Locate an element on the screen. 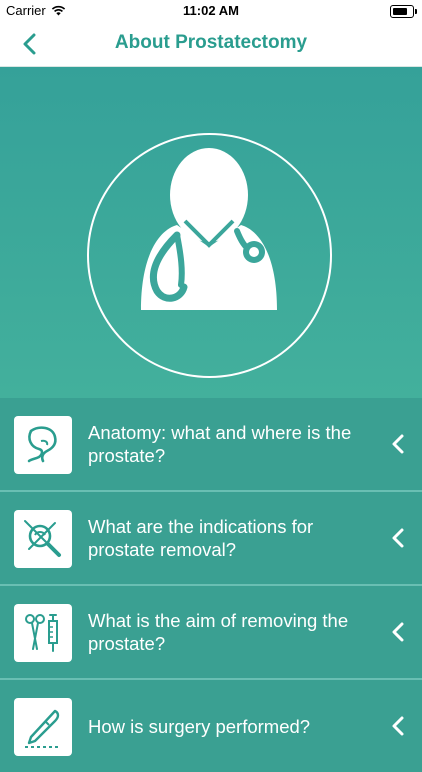 This screenshot has height=772, width=422. page-title: About Prostatectomy is located at coordinates (211, 42).